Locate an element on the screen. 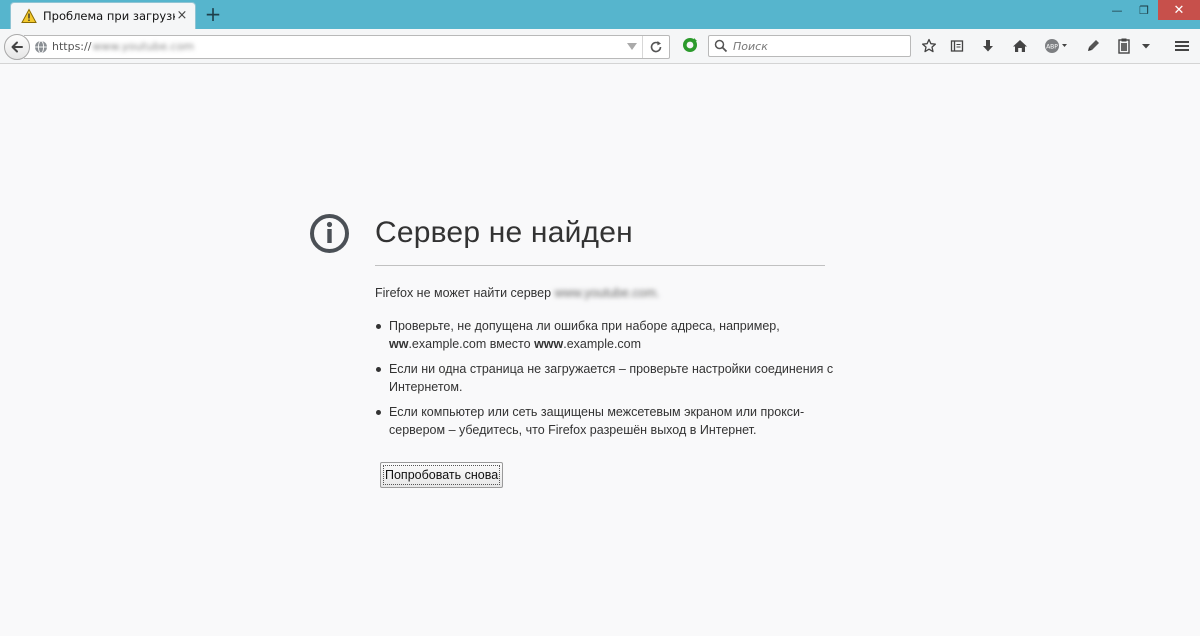  tab-active: Проблема при загрузке ... × is located at coordinates (103, 15).